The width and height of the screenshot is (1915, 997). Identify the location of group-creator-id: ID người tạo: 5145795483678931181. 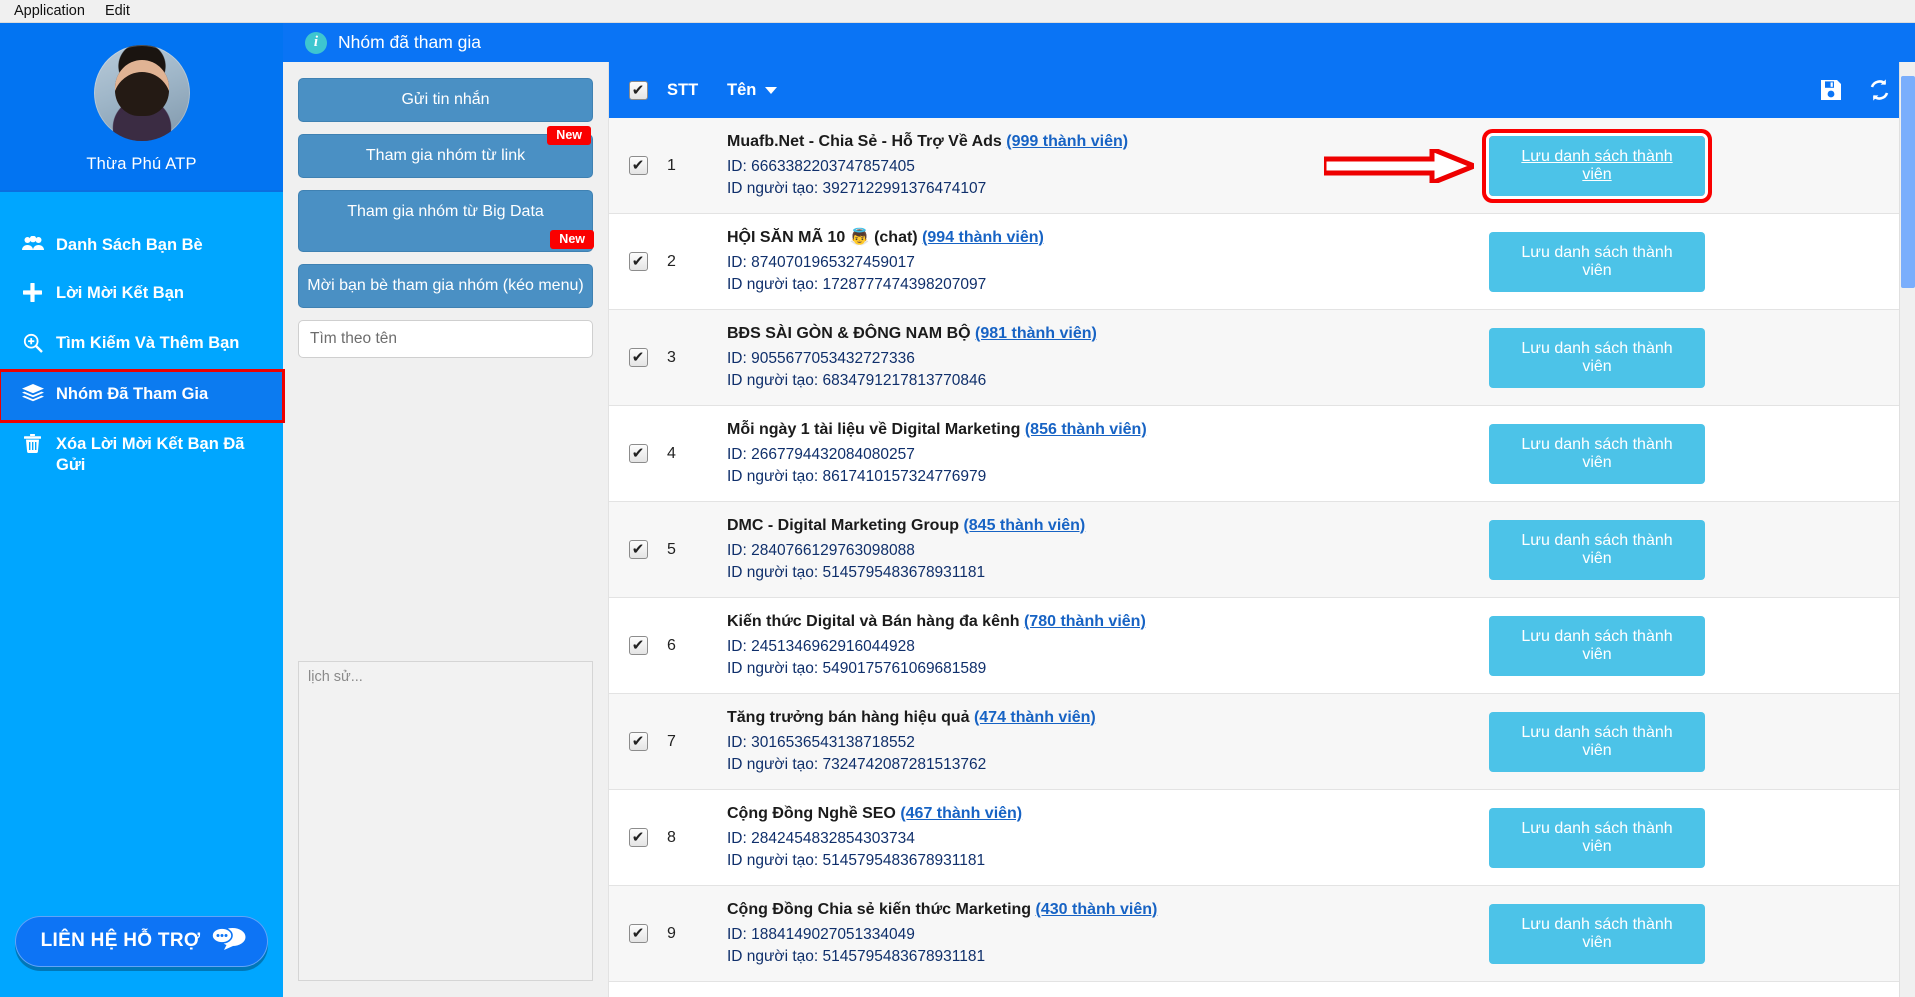
(856, 861).